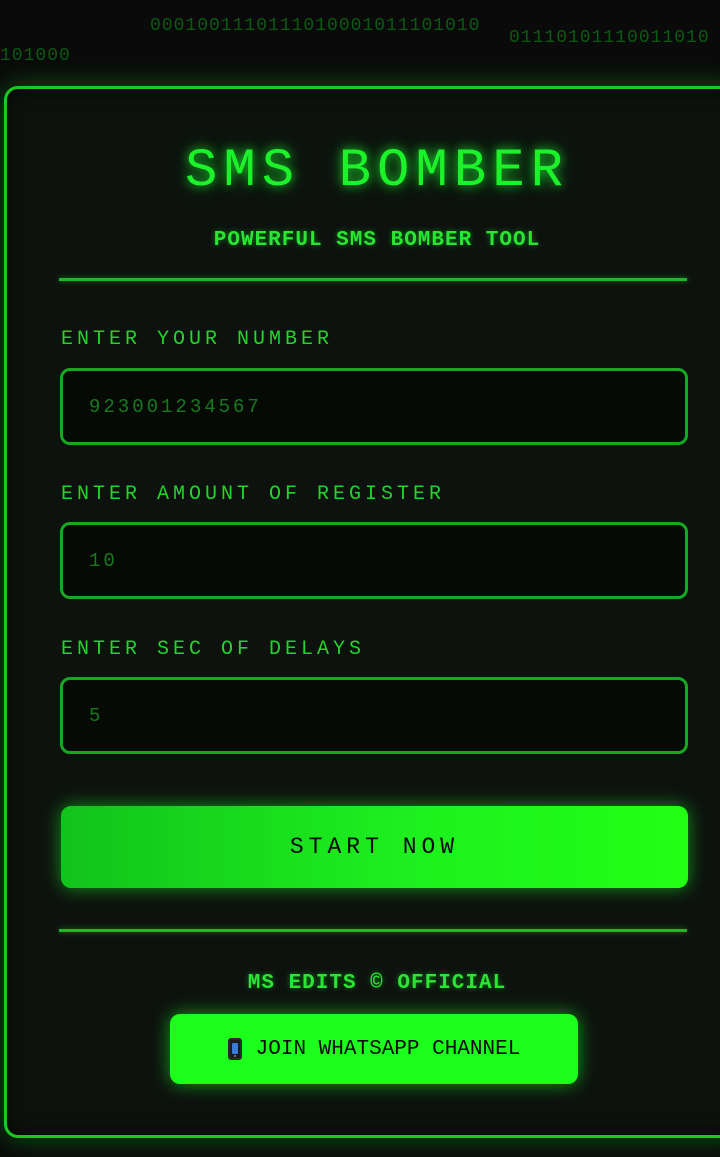 The height and width of the screenshot is (1157, 720). Describe the element at coordinates (388, 1049) in the screenshot. I see `join-whatsapp-label: JOIN WHATSAPP CHANNEL` at that location.